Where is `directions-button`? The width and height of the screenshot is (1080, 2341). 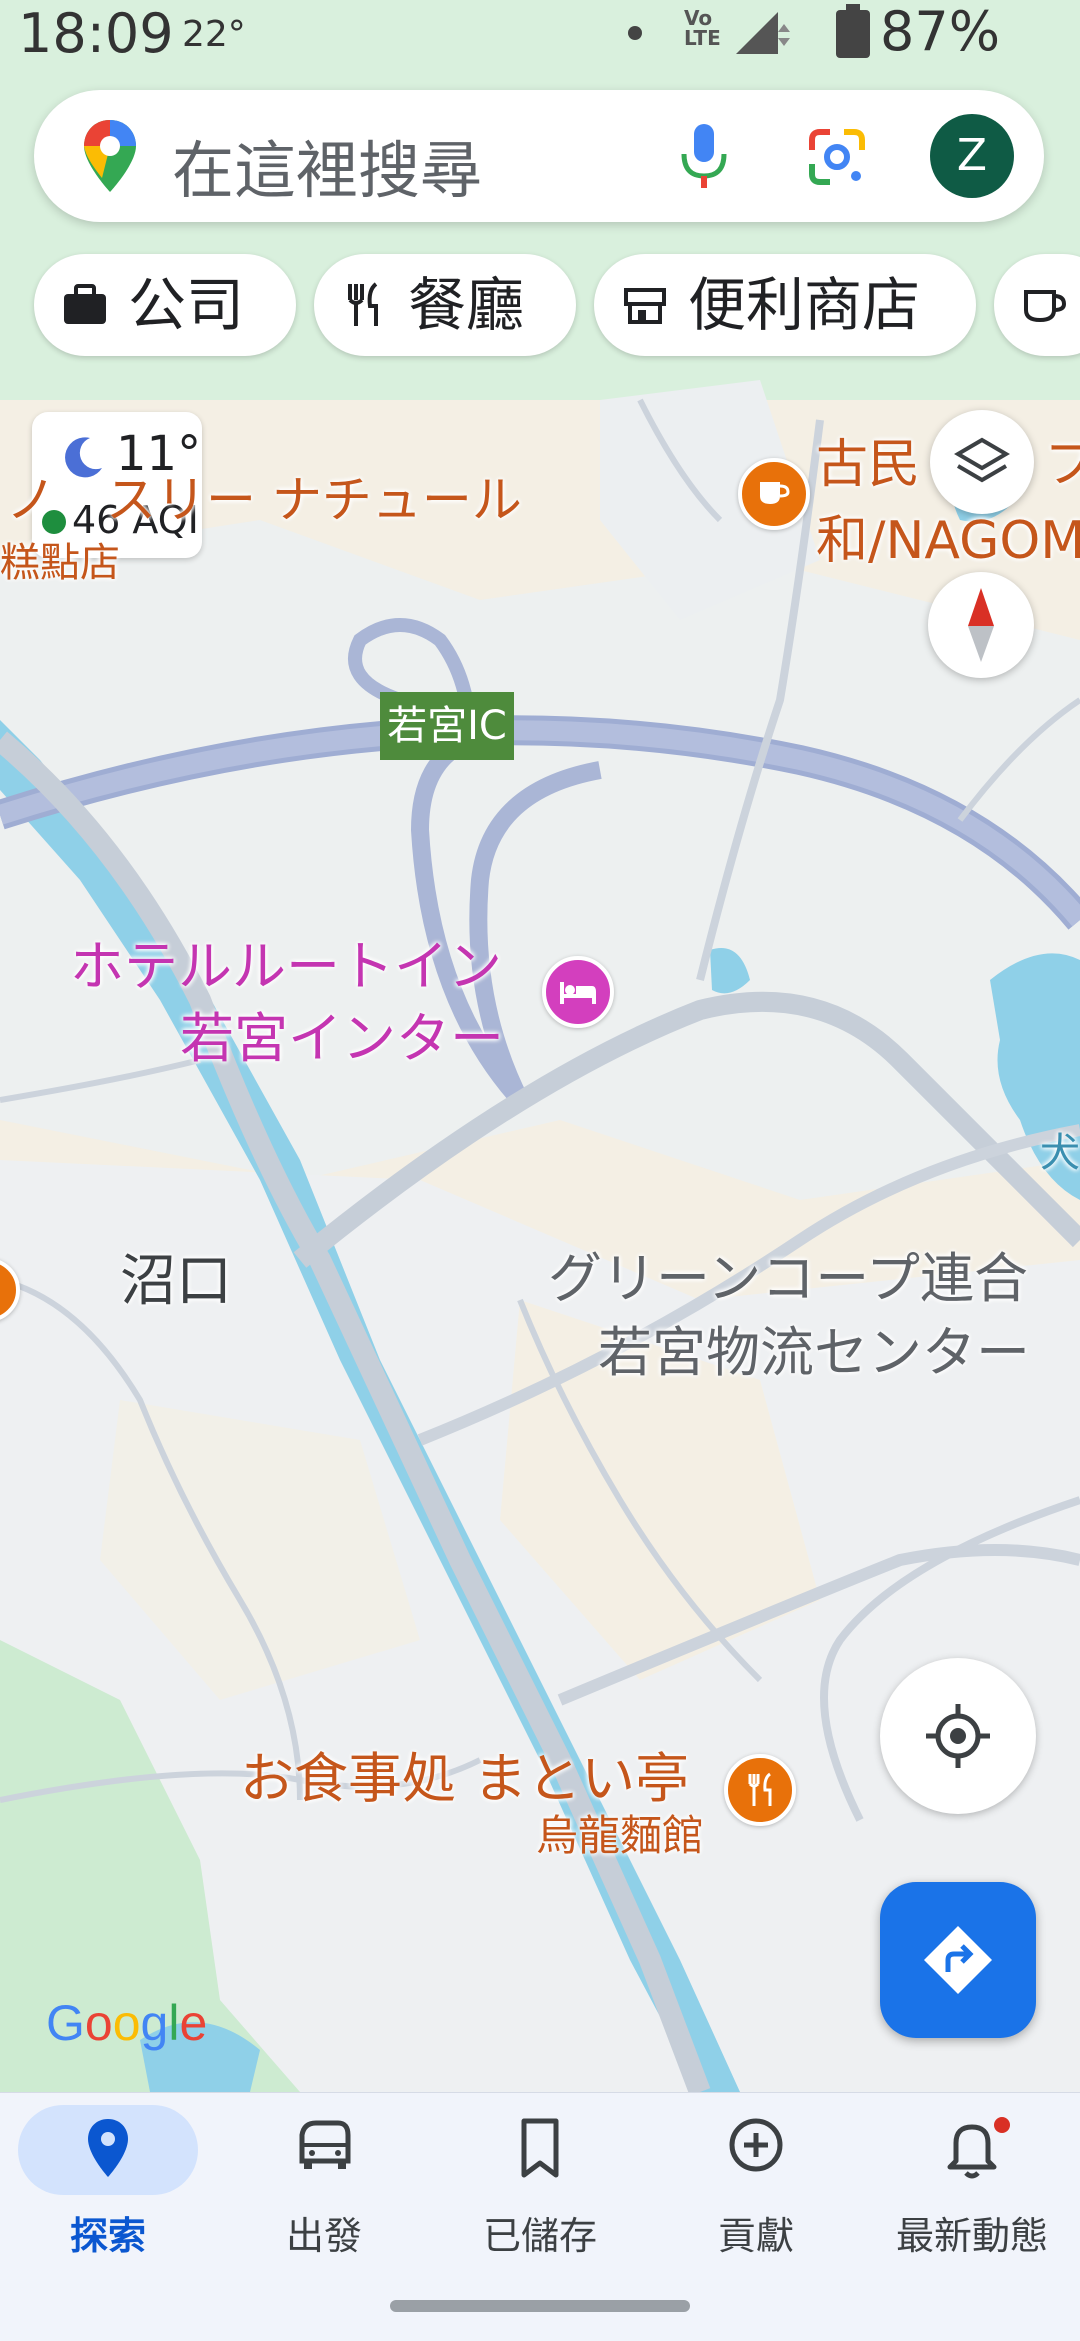 directions-button is located at coordinates (958, 1960).